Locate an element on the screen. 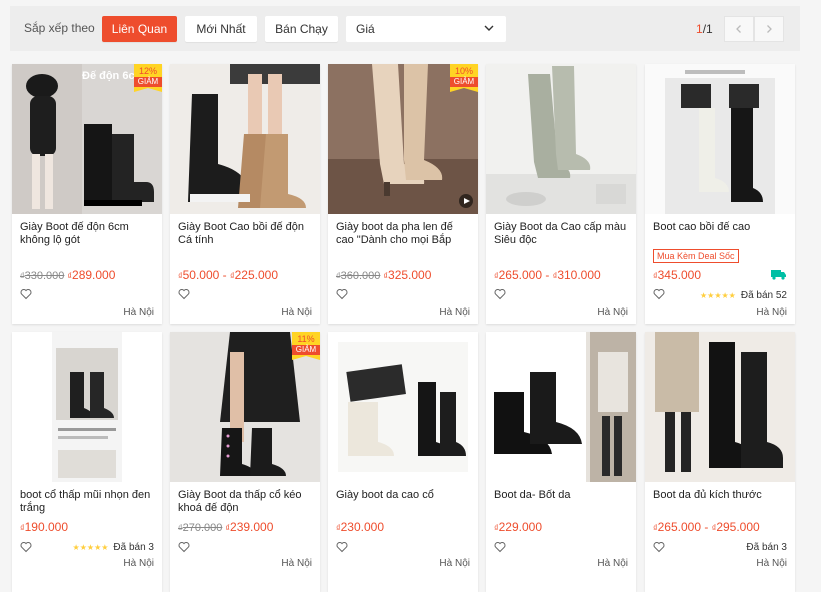  rating-stars: ★★★★★ is located at coordinates (717, 295).